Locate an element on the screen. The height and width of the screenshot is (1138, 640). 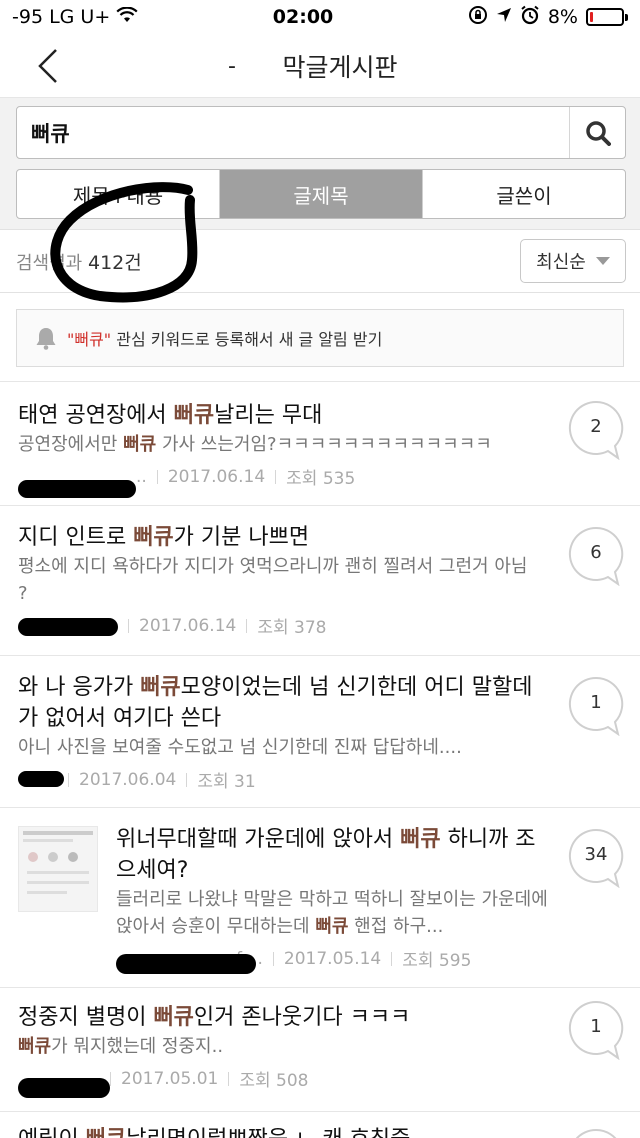
sort-dropdown: 최신순 is located at coordinates (573, 261).